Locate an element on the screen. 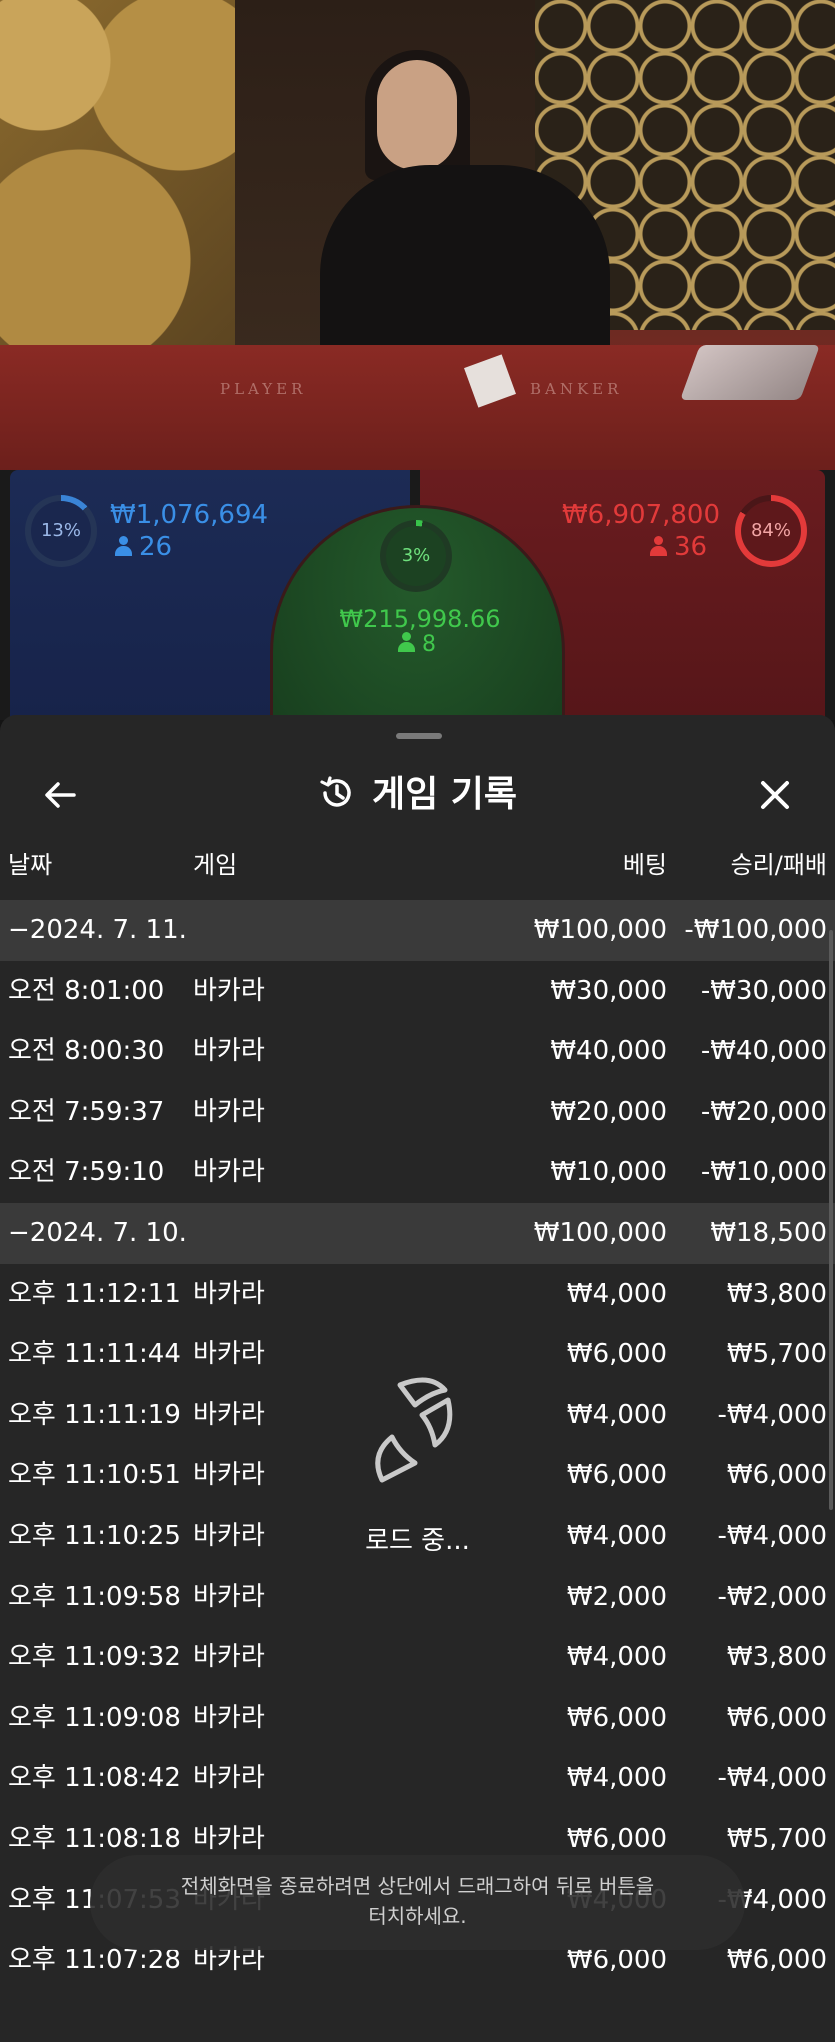  tie-percent: 3% is located at coordinates (416, 555).